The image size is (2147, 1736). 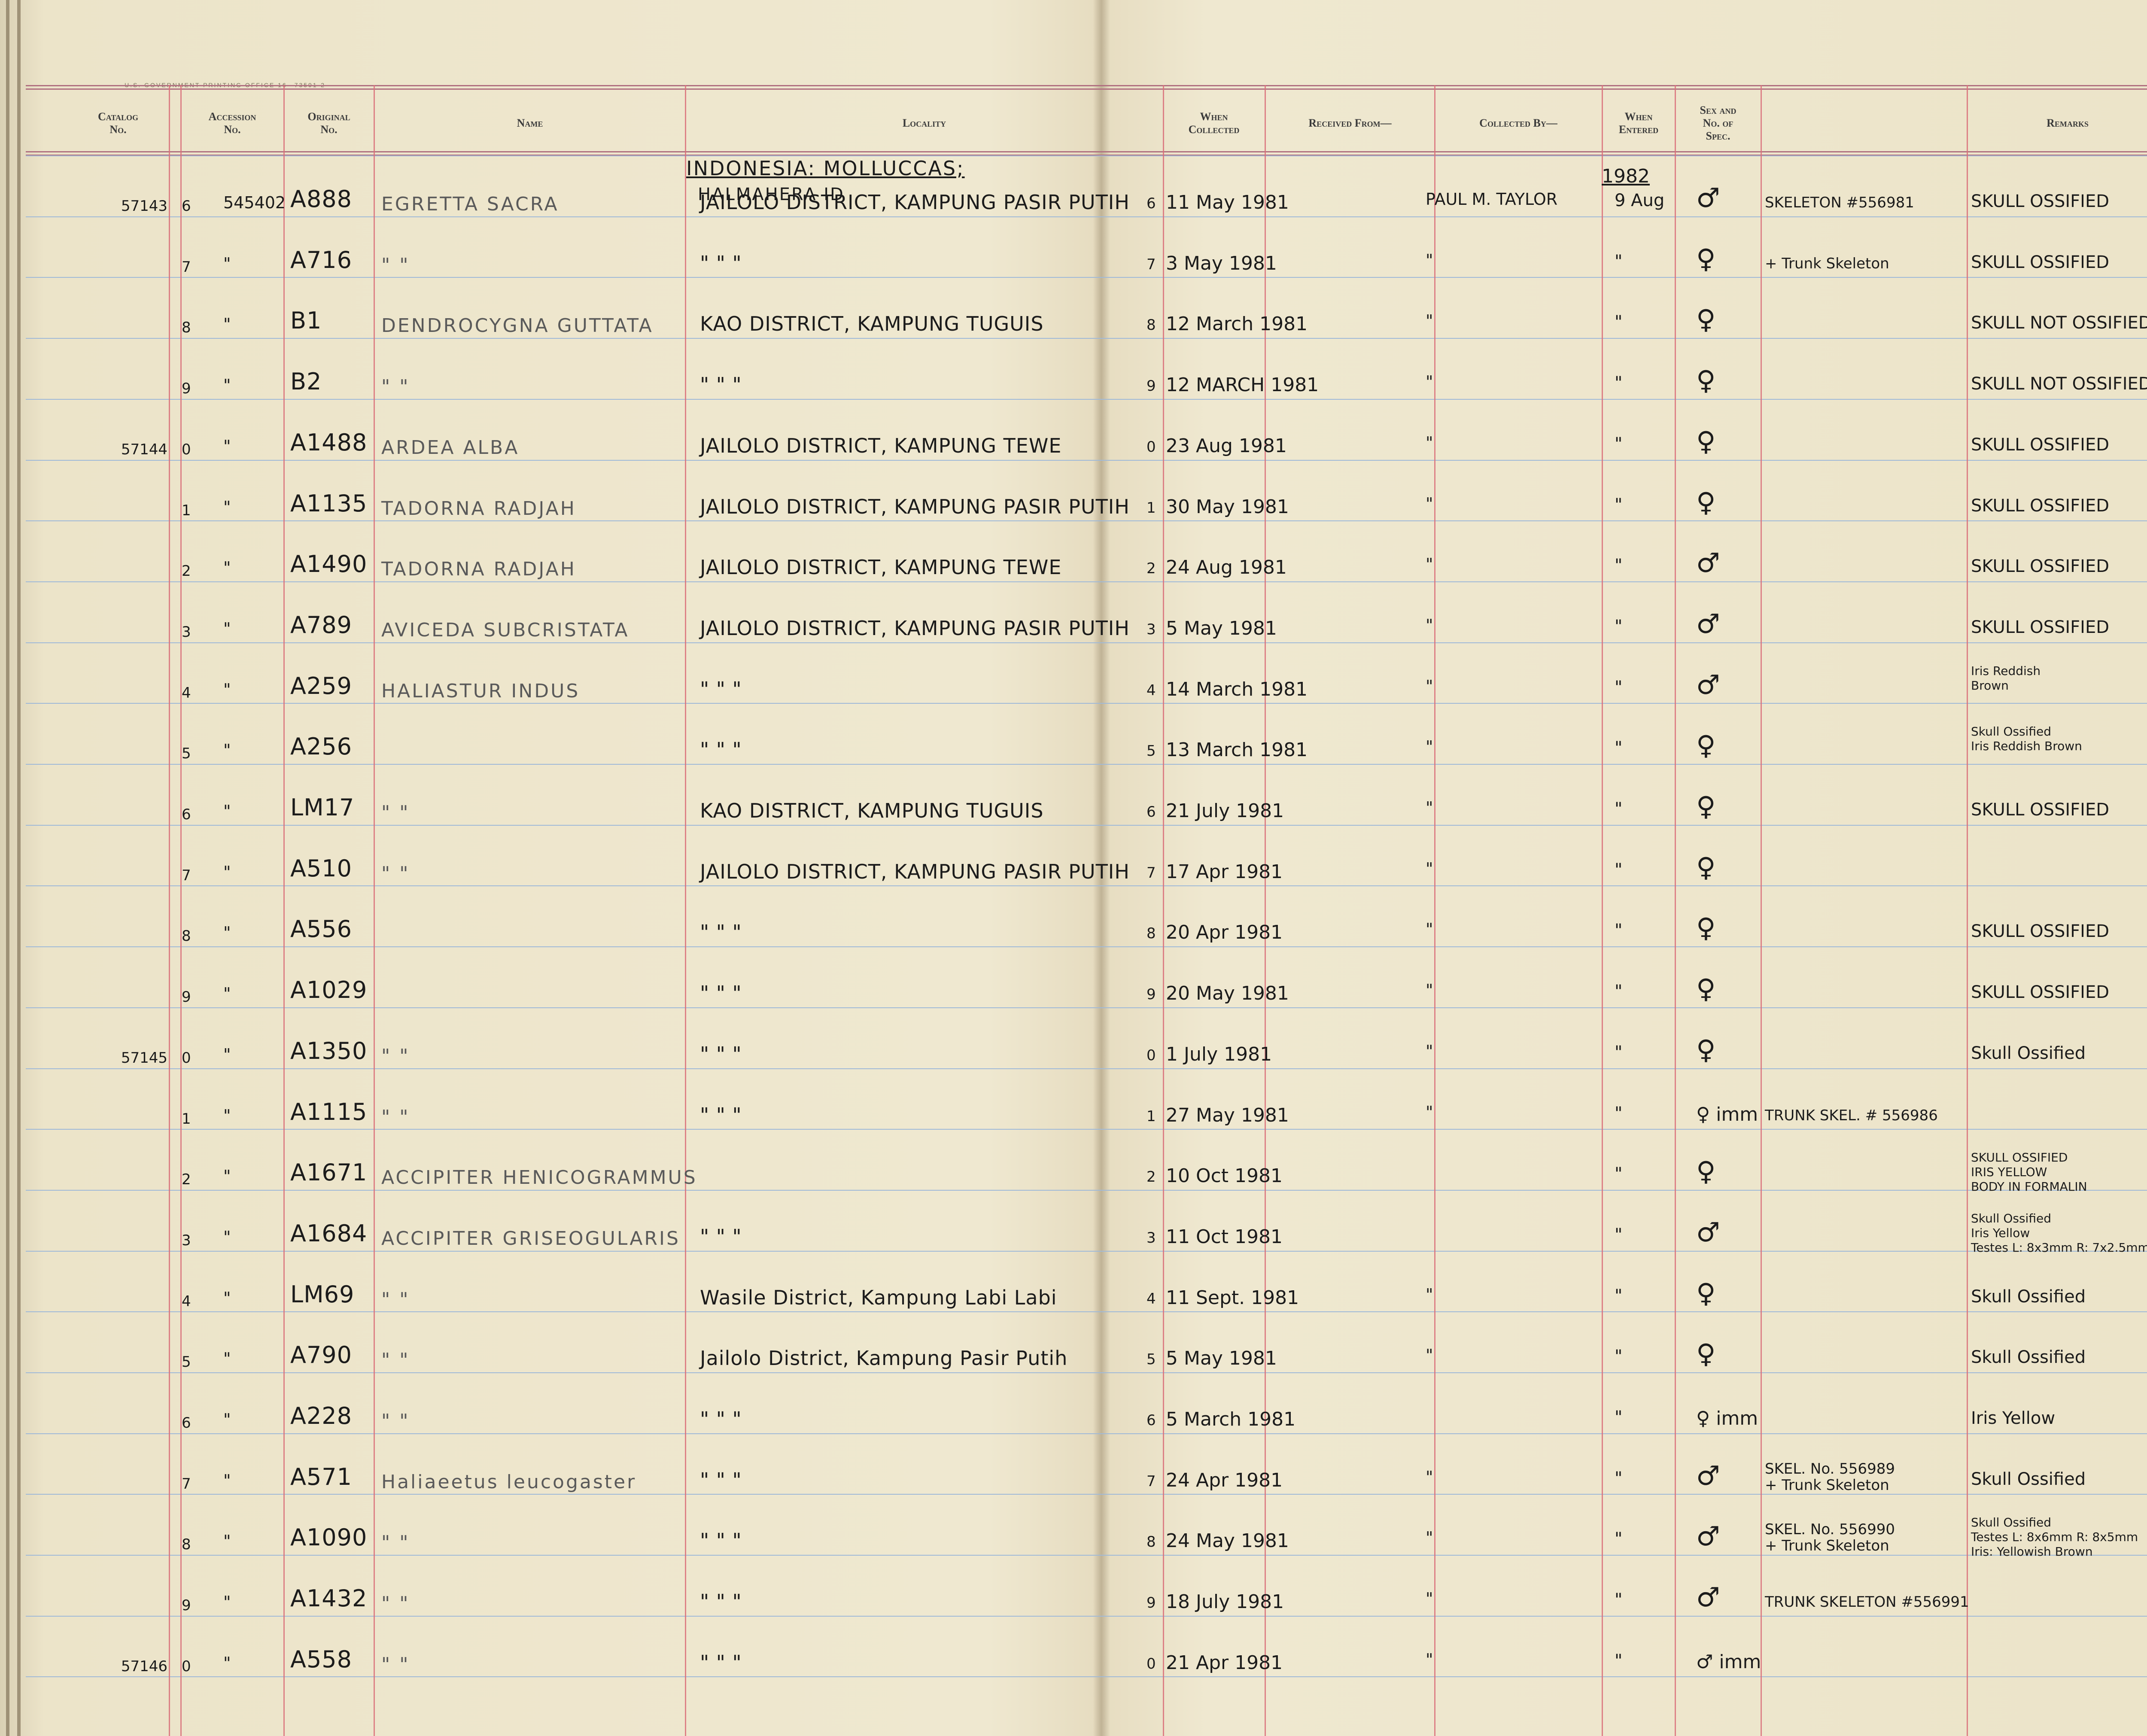 What do you see at coordinates (480, 691) in the screenshot?
I see `species-name: HALIASTUR INDUS` at bounding box center [480, 691].